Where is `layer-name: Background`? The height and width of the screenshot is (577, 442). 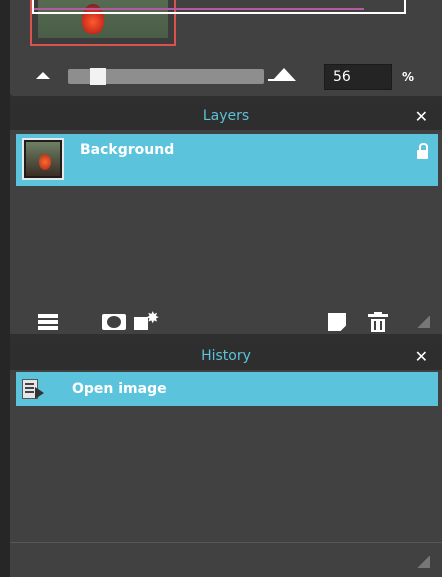
layer-name: Background is located at coordinates (127, 150).